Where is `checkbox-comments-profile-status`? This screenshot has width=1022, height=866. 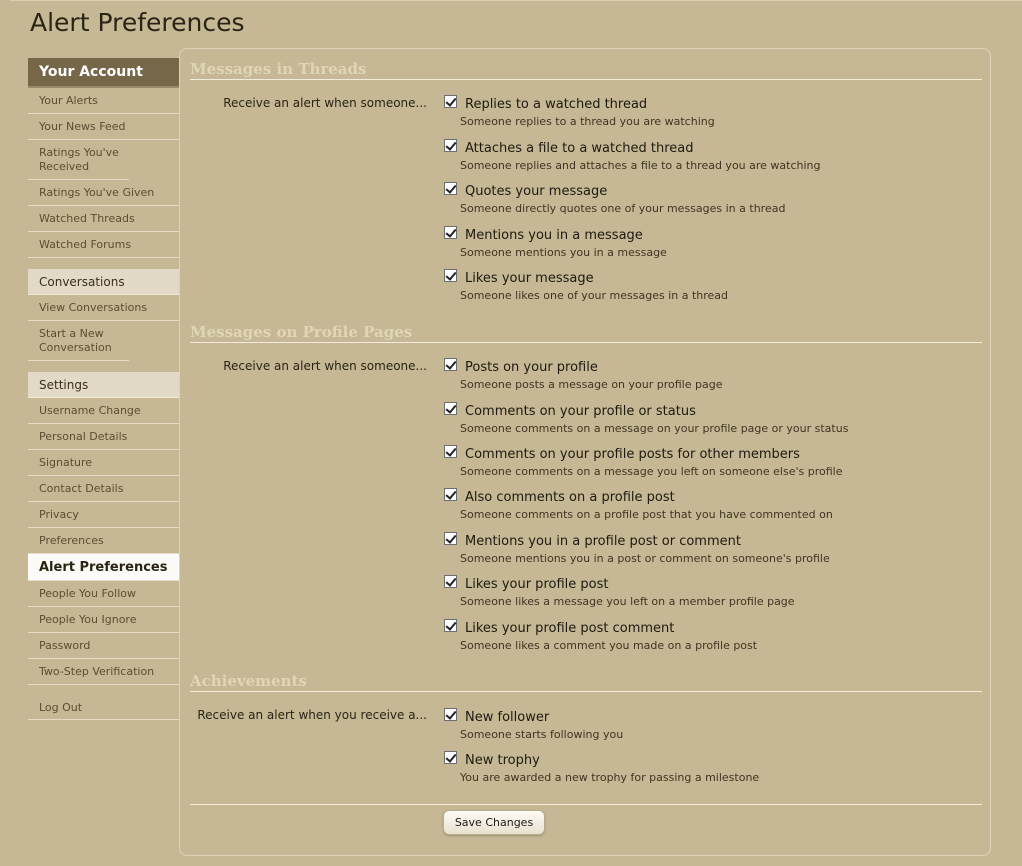
checkbox-comments-profile-status is located at coordinates (450, 408).